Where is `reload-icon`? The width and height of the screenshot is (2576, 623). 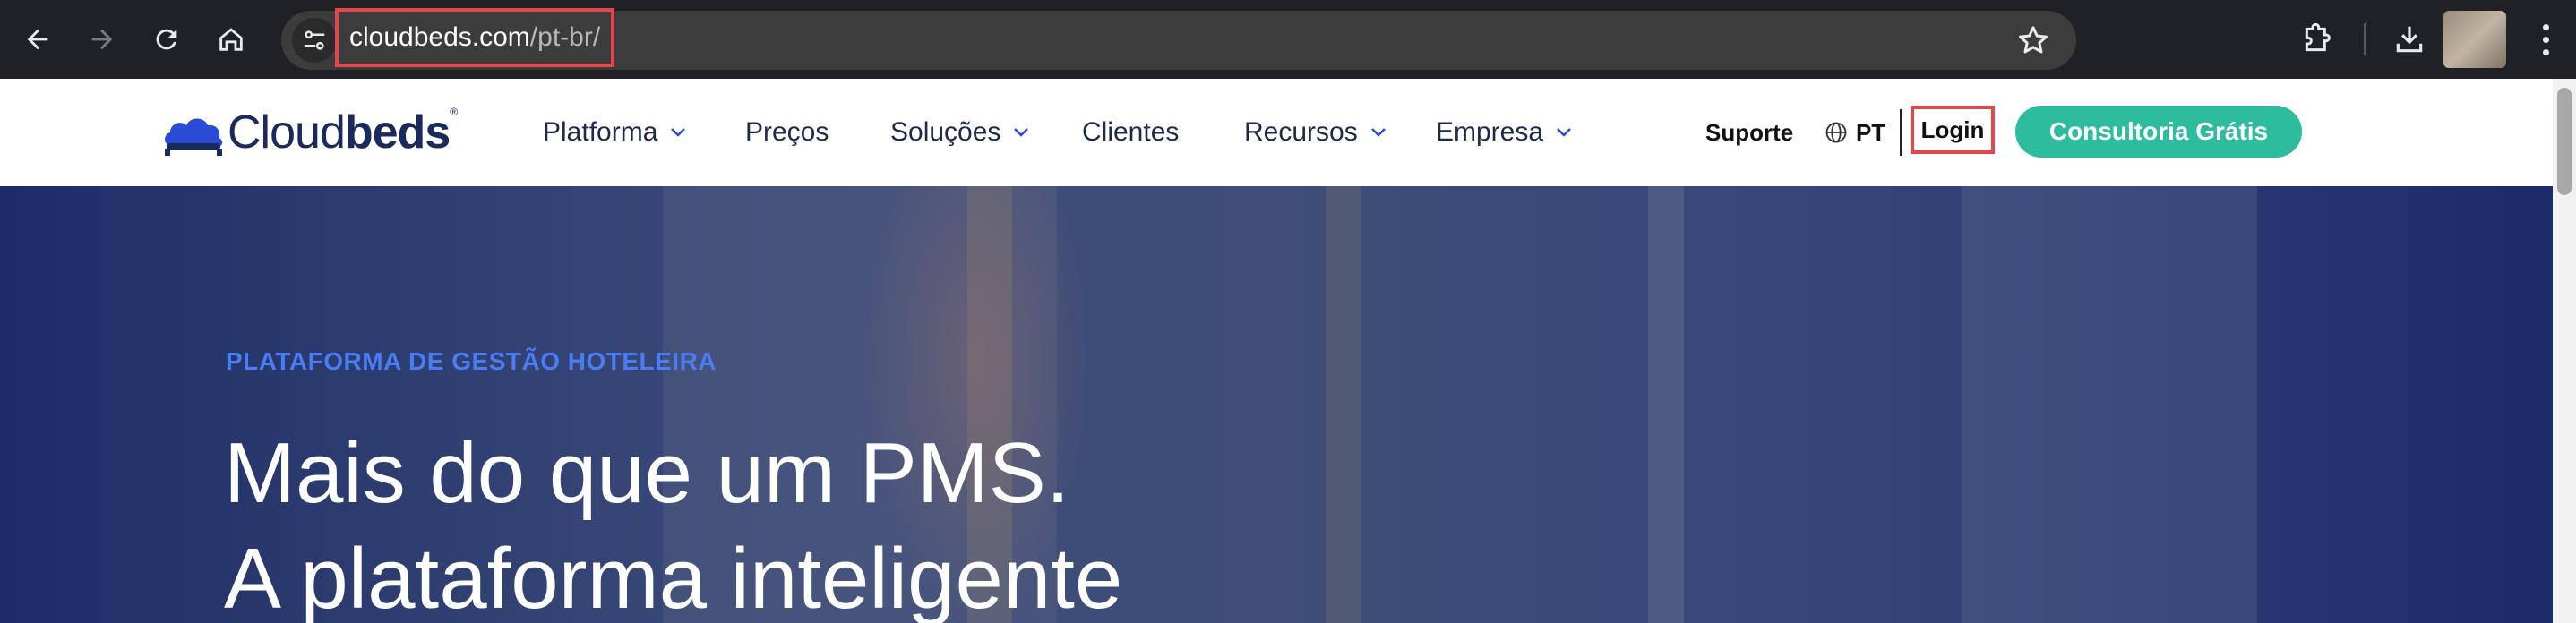 reload-icon is located at coordinates (166, 39).